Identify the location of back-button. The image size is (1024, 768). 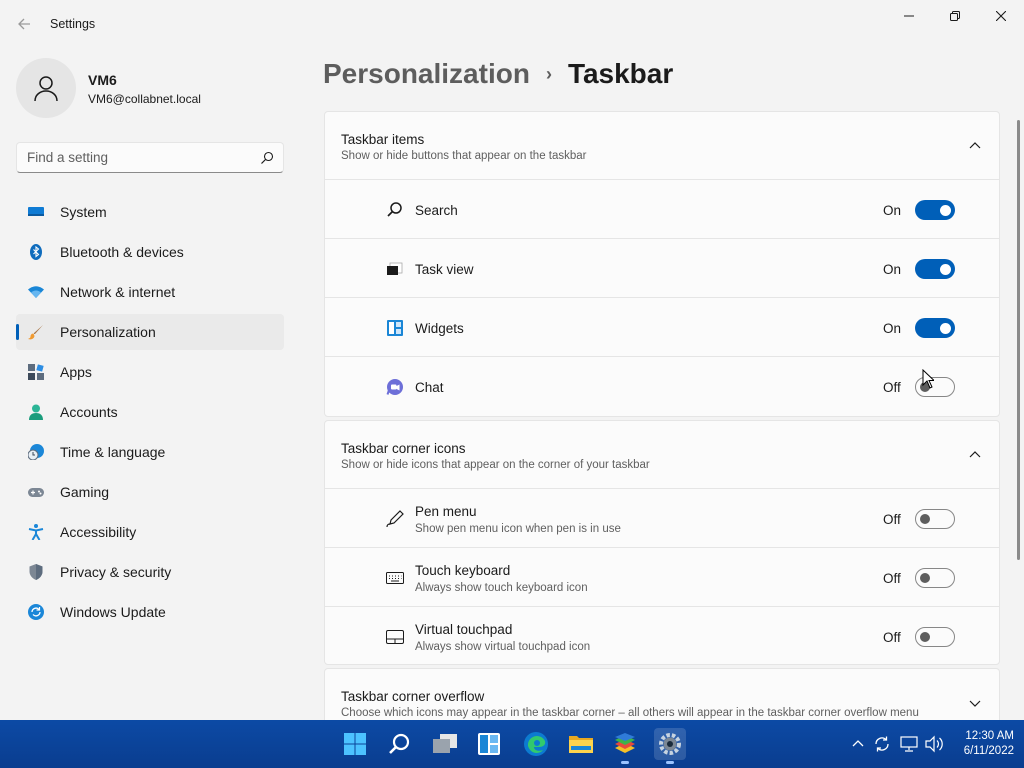
(24, 24).